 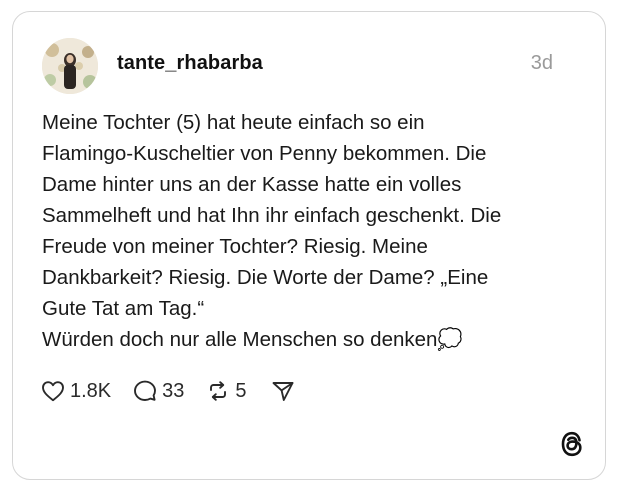 I want to click on threads-logo-glyph, so click(x=571, y=444).